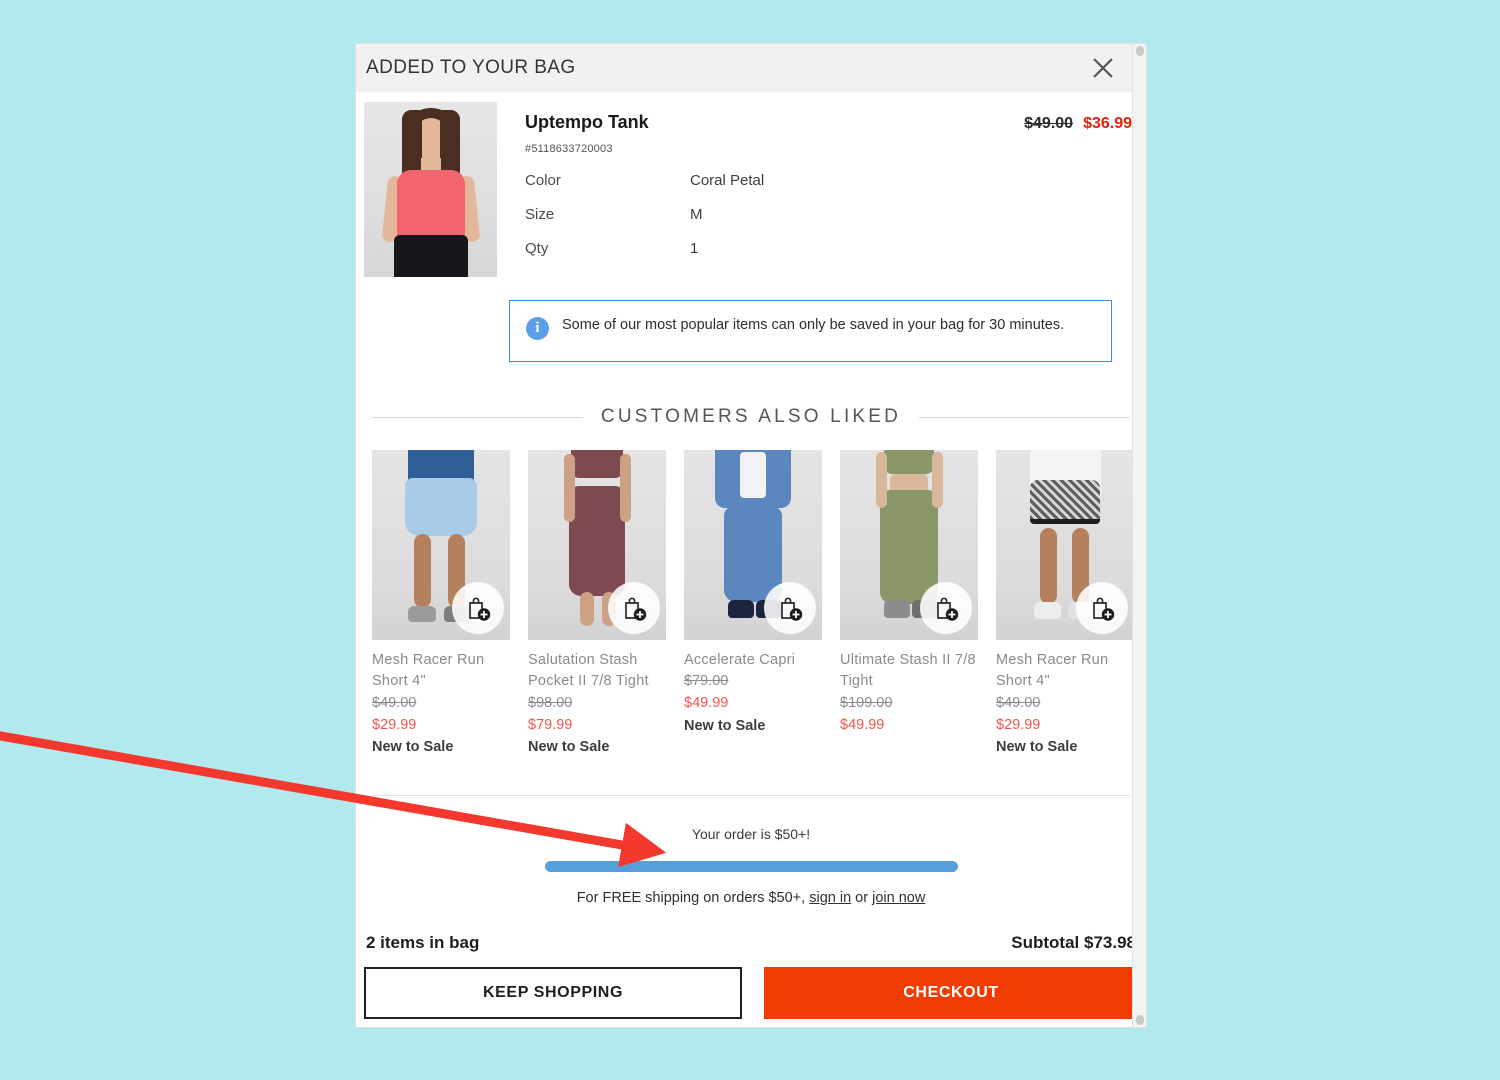  I want to click on recommendation-sale-price: $79.99, so click(550, 724).